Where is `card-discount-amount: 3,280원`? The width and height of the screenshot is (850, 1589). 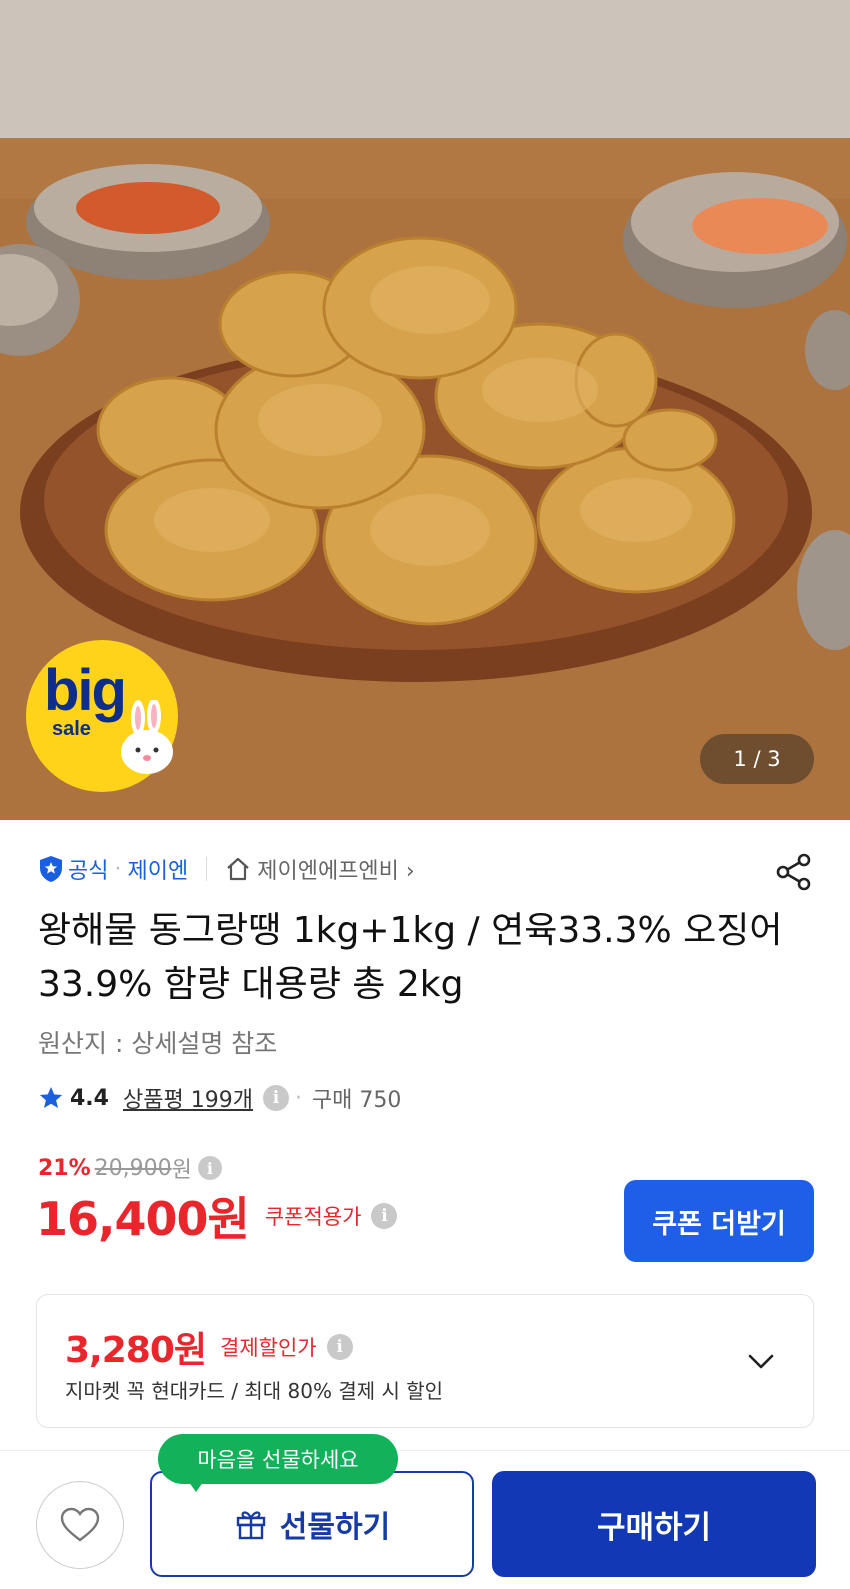
card-discount-amount: 3,280원 is located at coordinates (136, 1350).